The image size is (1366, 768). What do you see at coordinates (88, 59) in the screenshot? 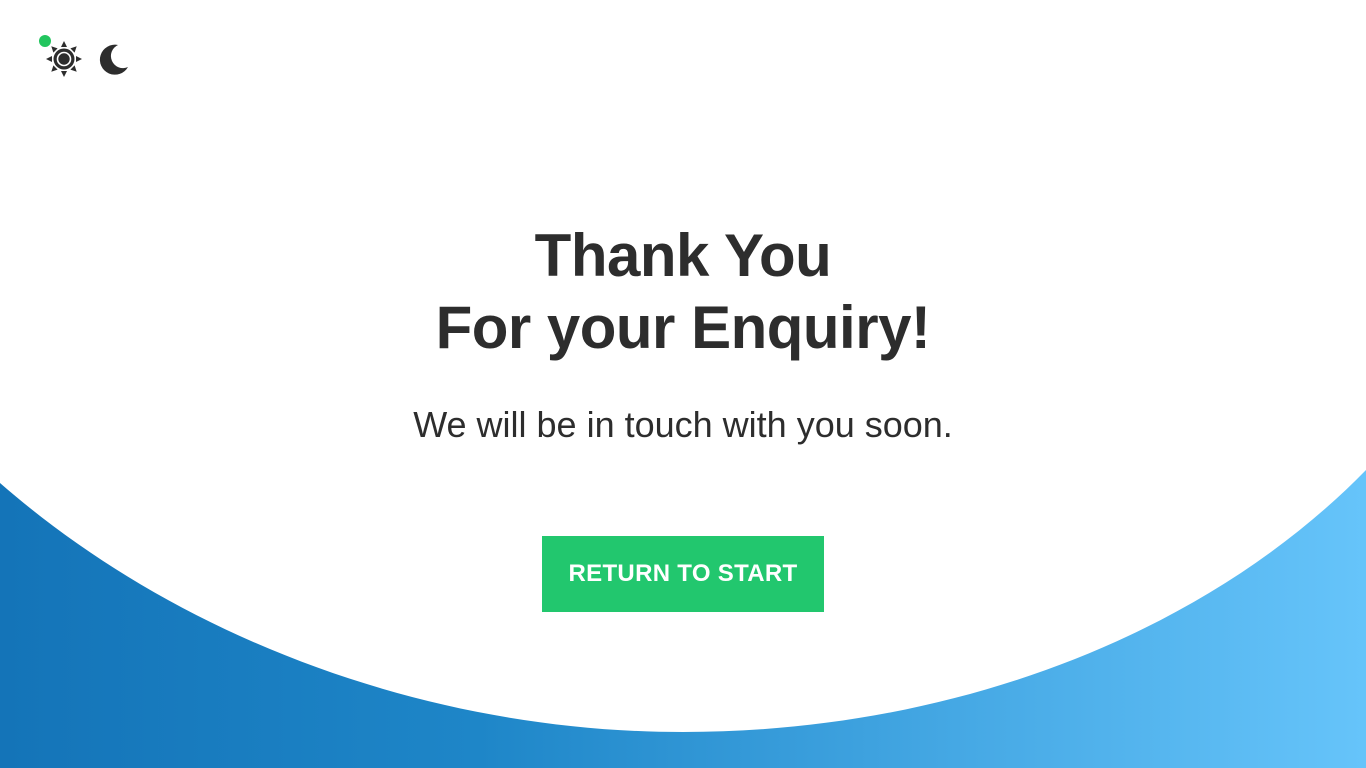
I see `theme-toggle` at bounding box center [88, 59].